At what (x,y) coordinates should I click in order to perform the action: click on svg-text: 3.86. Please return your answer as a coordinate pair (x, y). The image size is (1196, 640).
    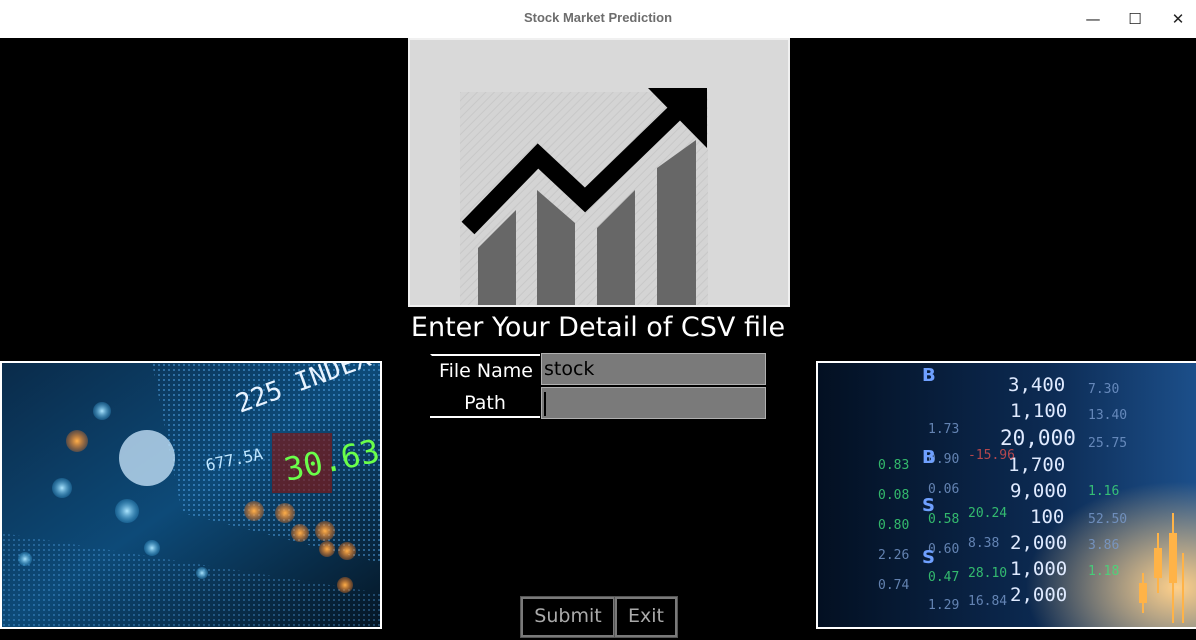
    Looking at the image, I should click on (1103, 545).